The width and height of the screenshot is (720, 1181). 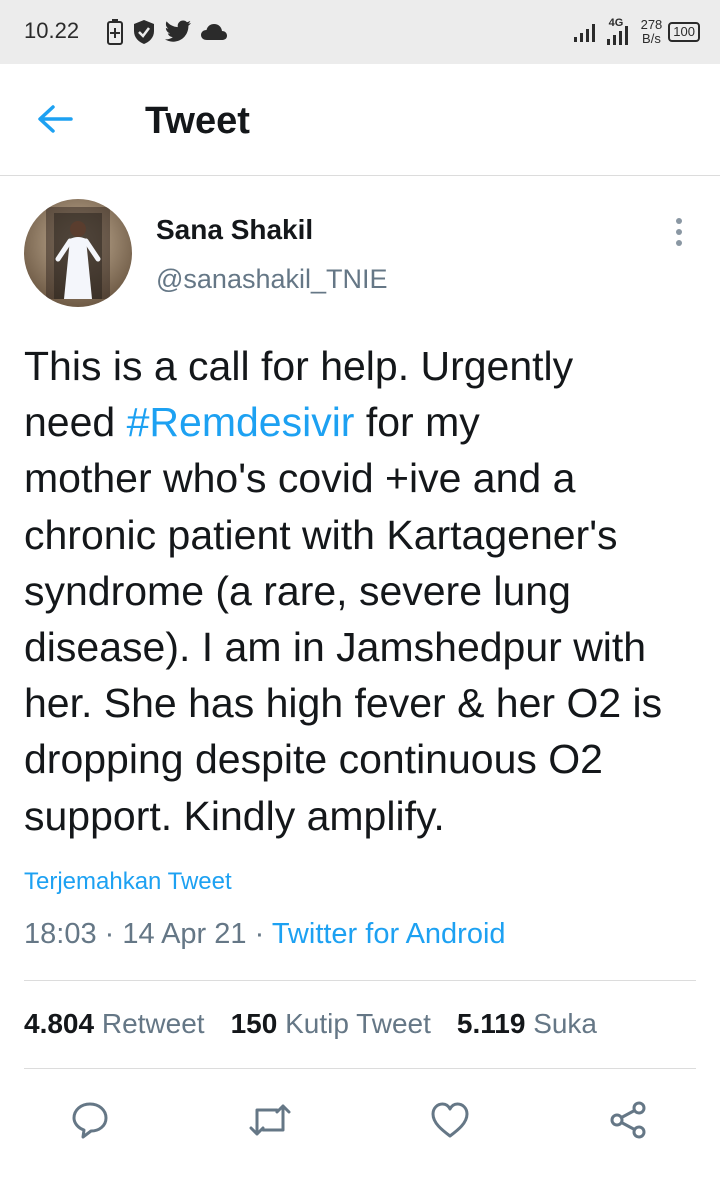 I want to click on hashtag-link: #Remdesivir, so click(x=241, y=422).